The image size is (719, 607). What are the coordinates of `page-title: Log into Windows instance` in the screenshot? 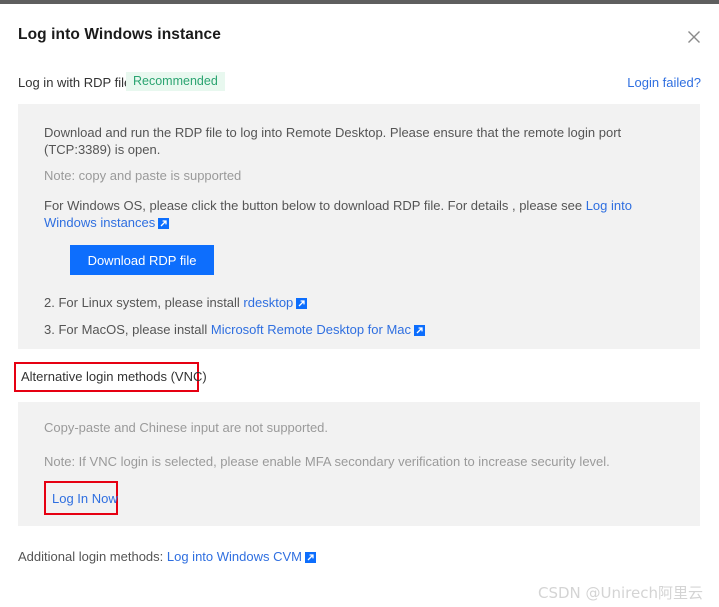 It's located at (119, 34).